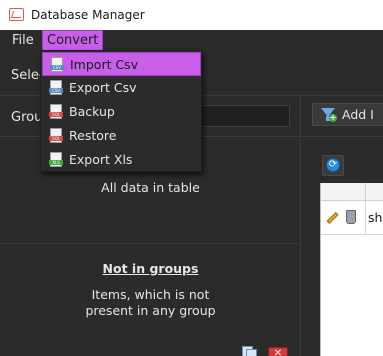 This screenshot has height=356, width=383. I want to click on menu-item-export-csv: CSV Export Csv, so click(121, 88).